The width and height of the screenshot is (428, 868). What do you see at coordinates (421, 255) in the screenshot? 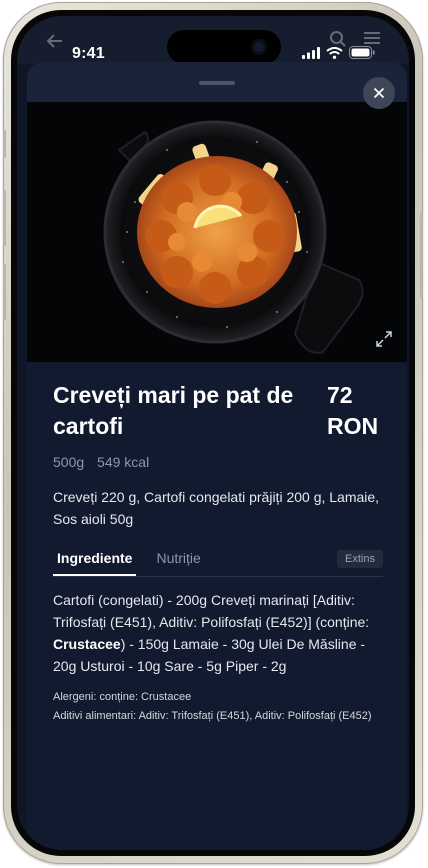
I see `power-button` at bounding box center [421, 255].